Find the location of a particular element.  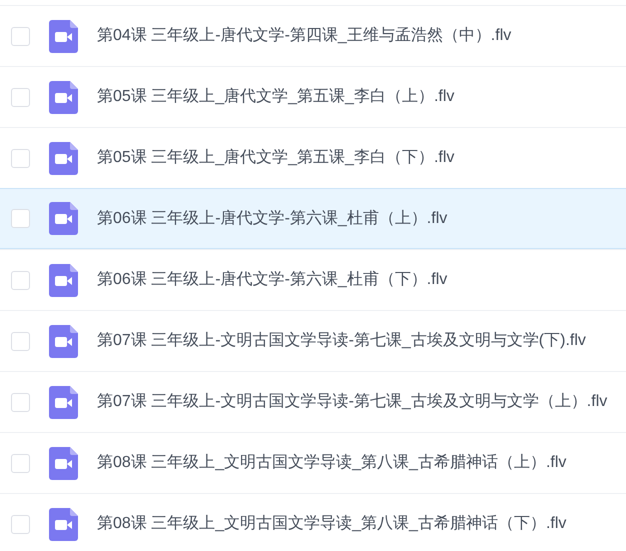

file-name: 第07课 三年级上-文明古国文学导读-第七课_古埃及文明与文学(下).flv is located at coordinates (341, 341).